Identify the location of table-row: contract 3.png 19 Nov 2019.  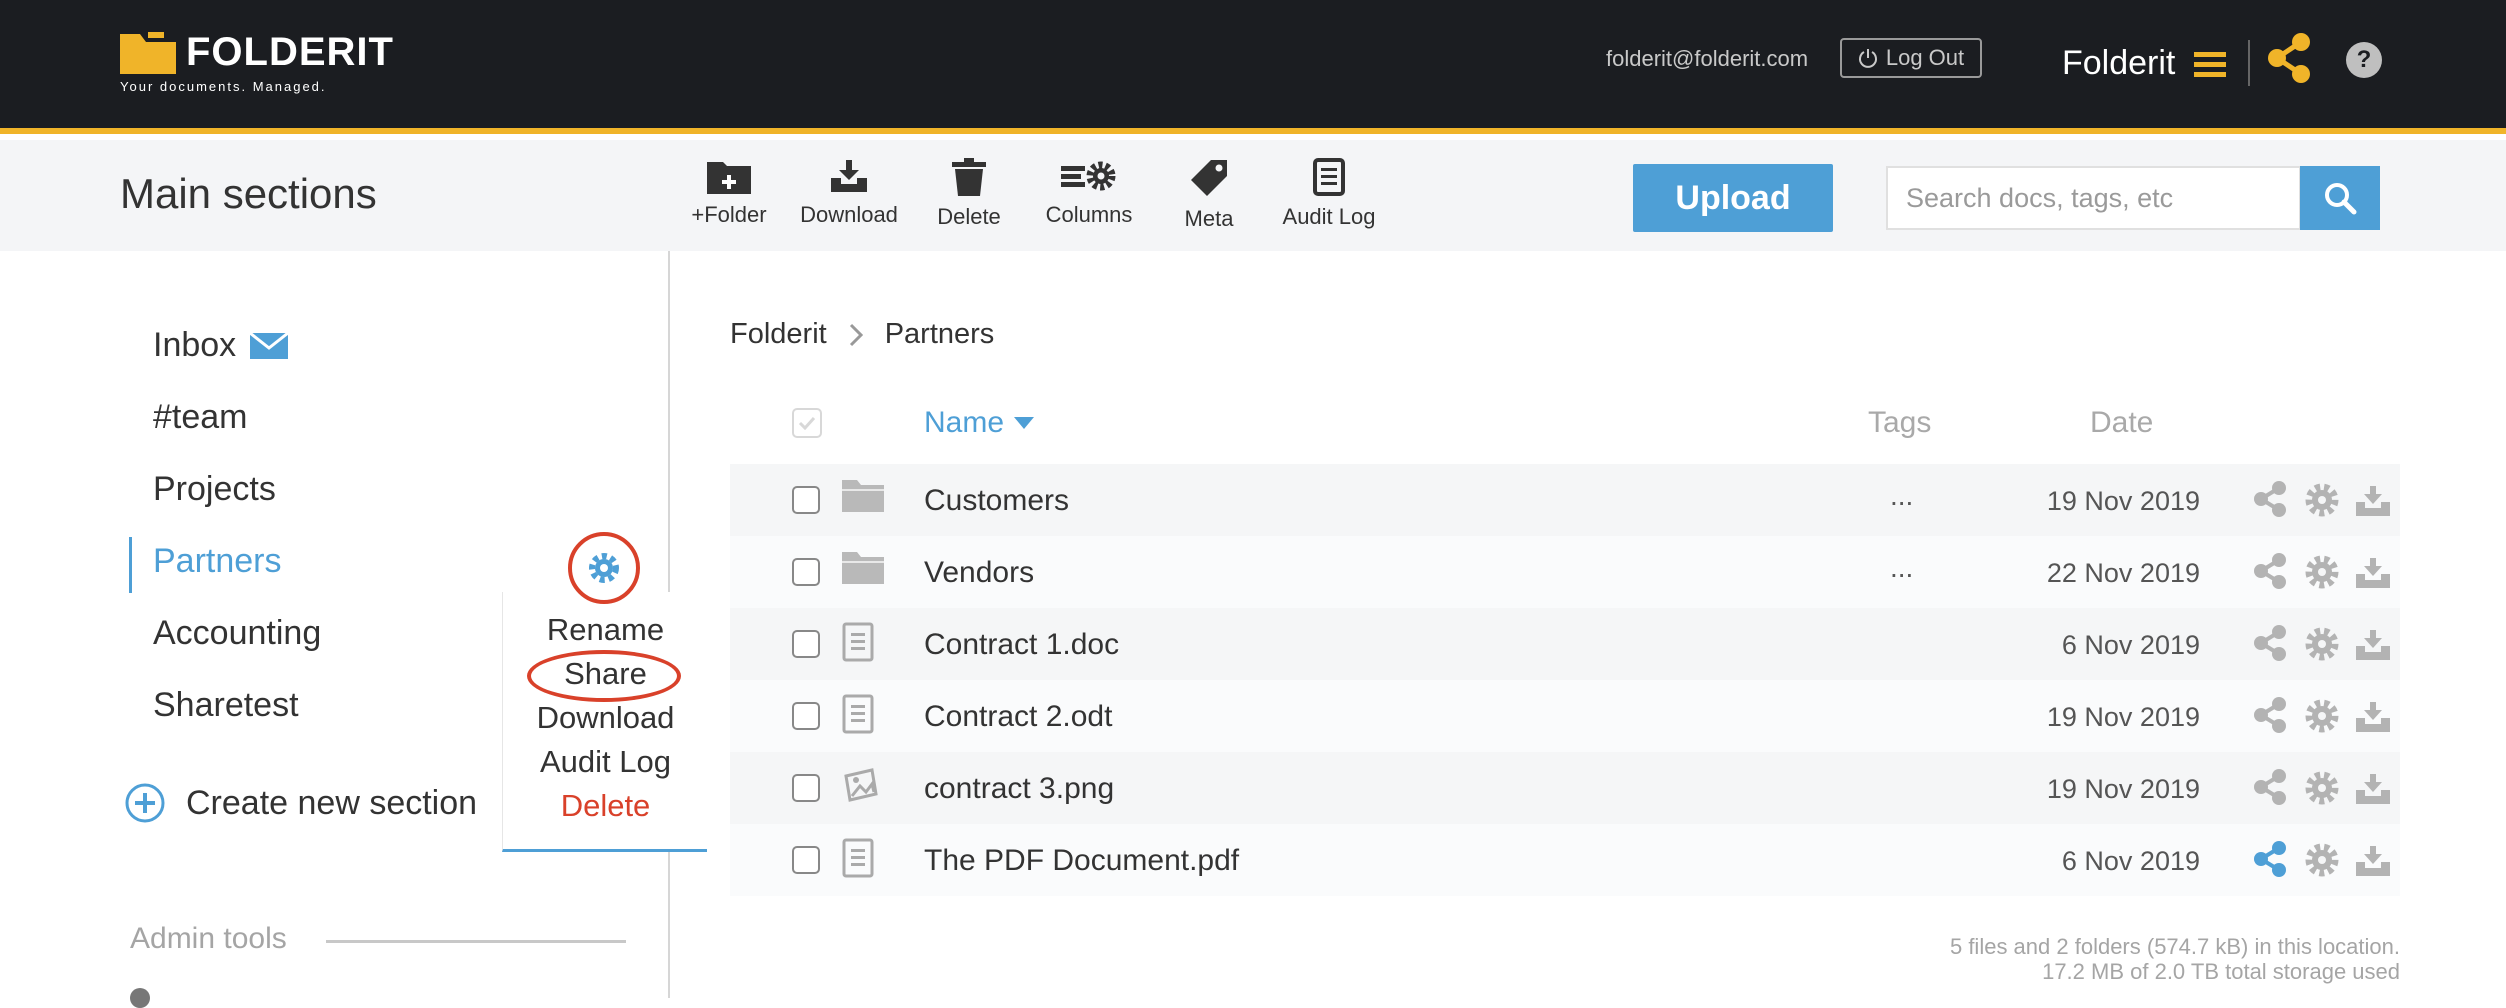
(1565, 788).